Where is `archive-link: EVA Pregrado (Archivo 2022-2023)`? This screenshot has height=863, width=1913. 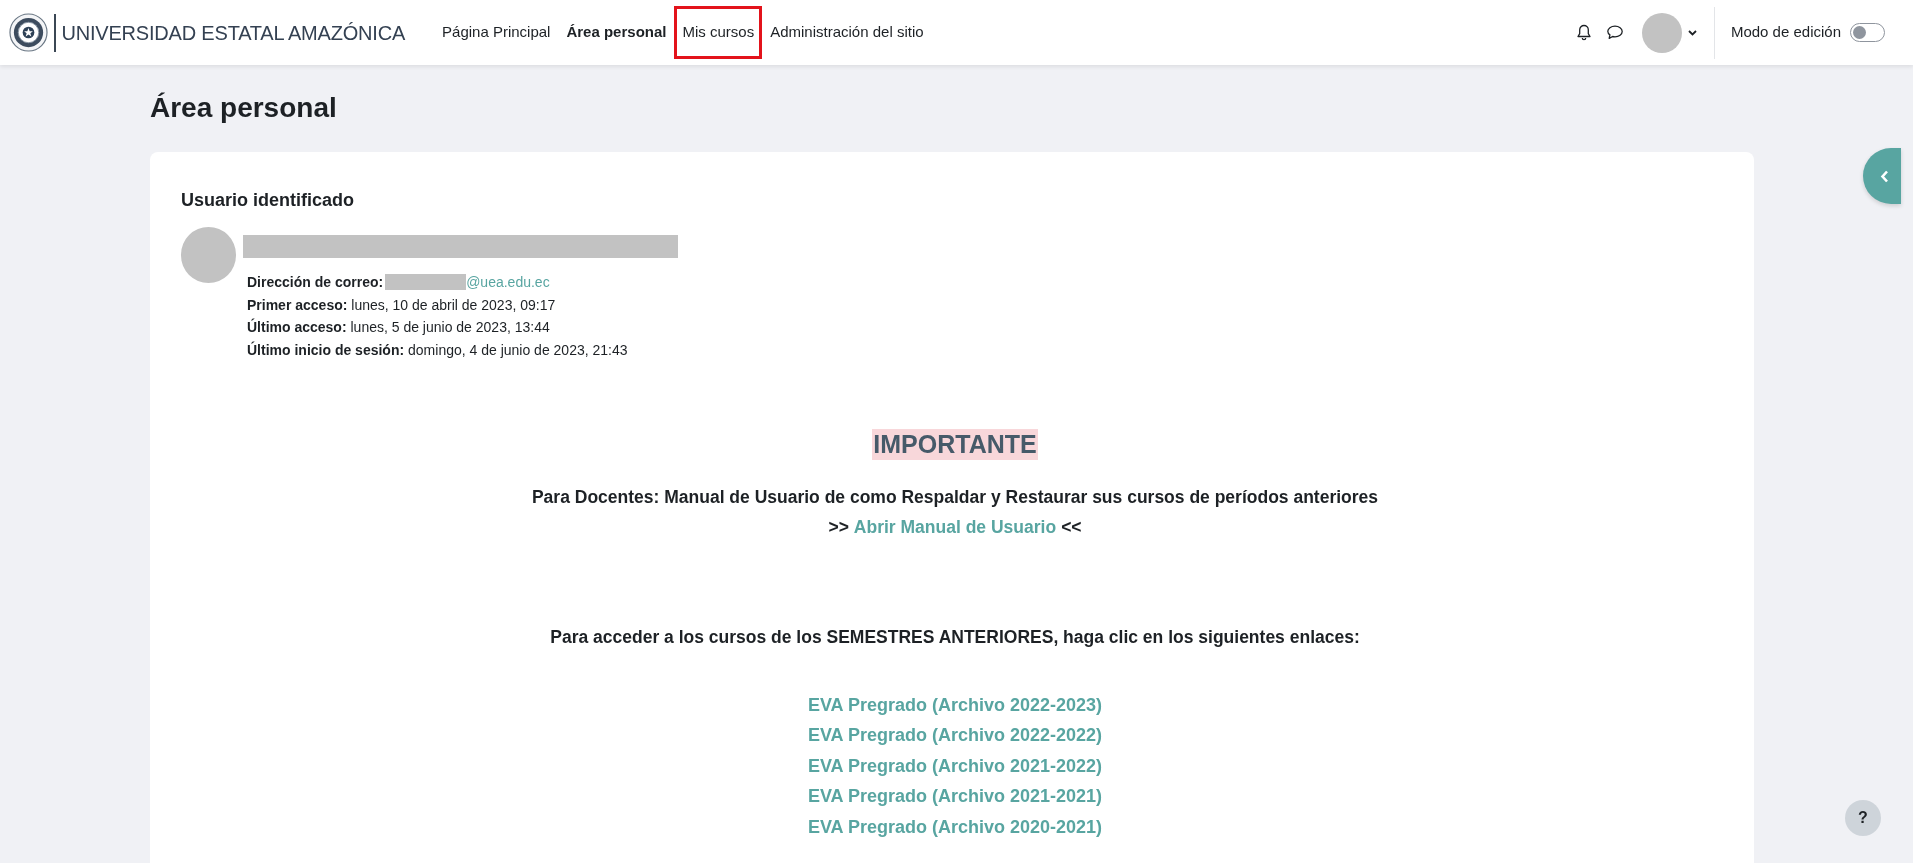 archive-link: EVA Pregrado (Archivo 2022-2023) is located at coordinates (955, 705).